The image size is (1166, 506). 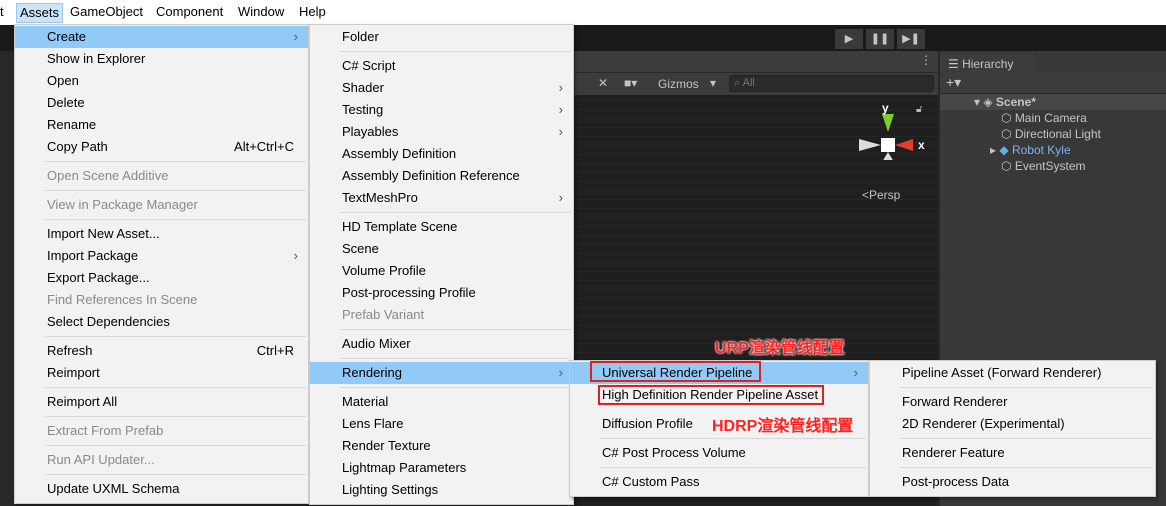 I want to click on menu-item-find-references-in-scene: Find References In Scene, so click(x=161, y=300).